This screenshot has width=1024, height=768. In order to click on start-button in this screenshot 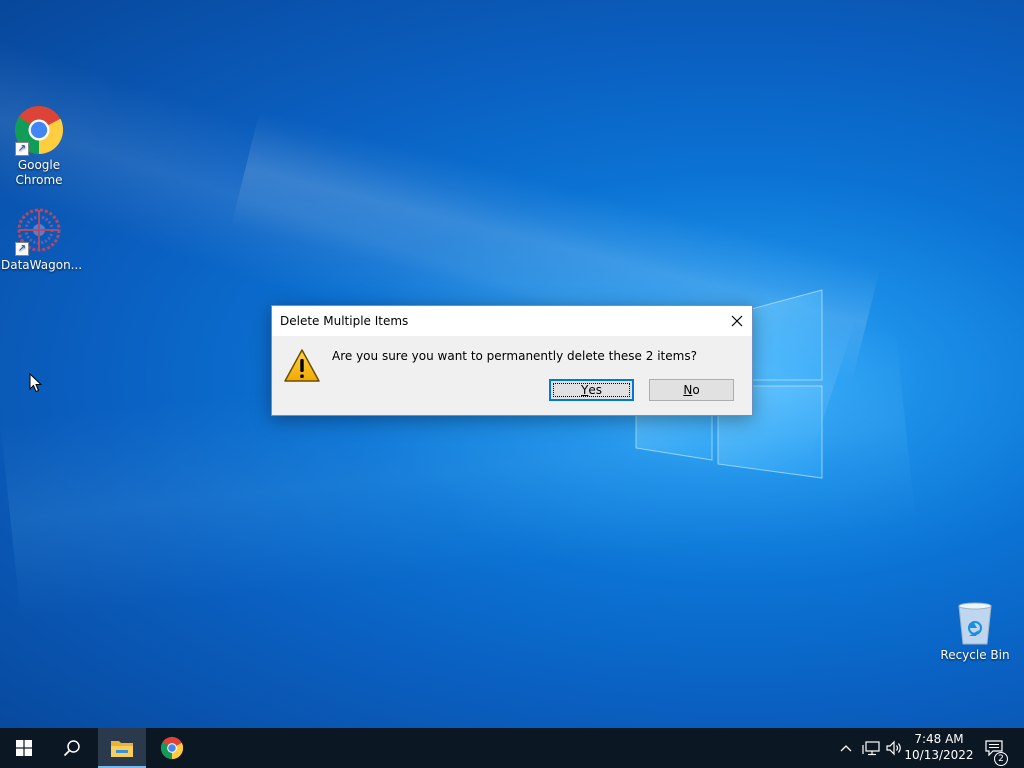, I will do `click(24, 748)`.